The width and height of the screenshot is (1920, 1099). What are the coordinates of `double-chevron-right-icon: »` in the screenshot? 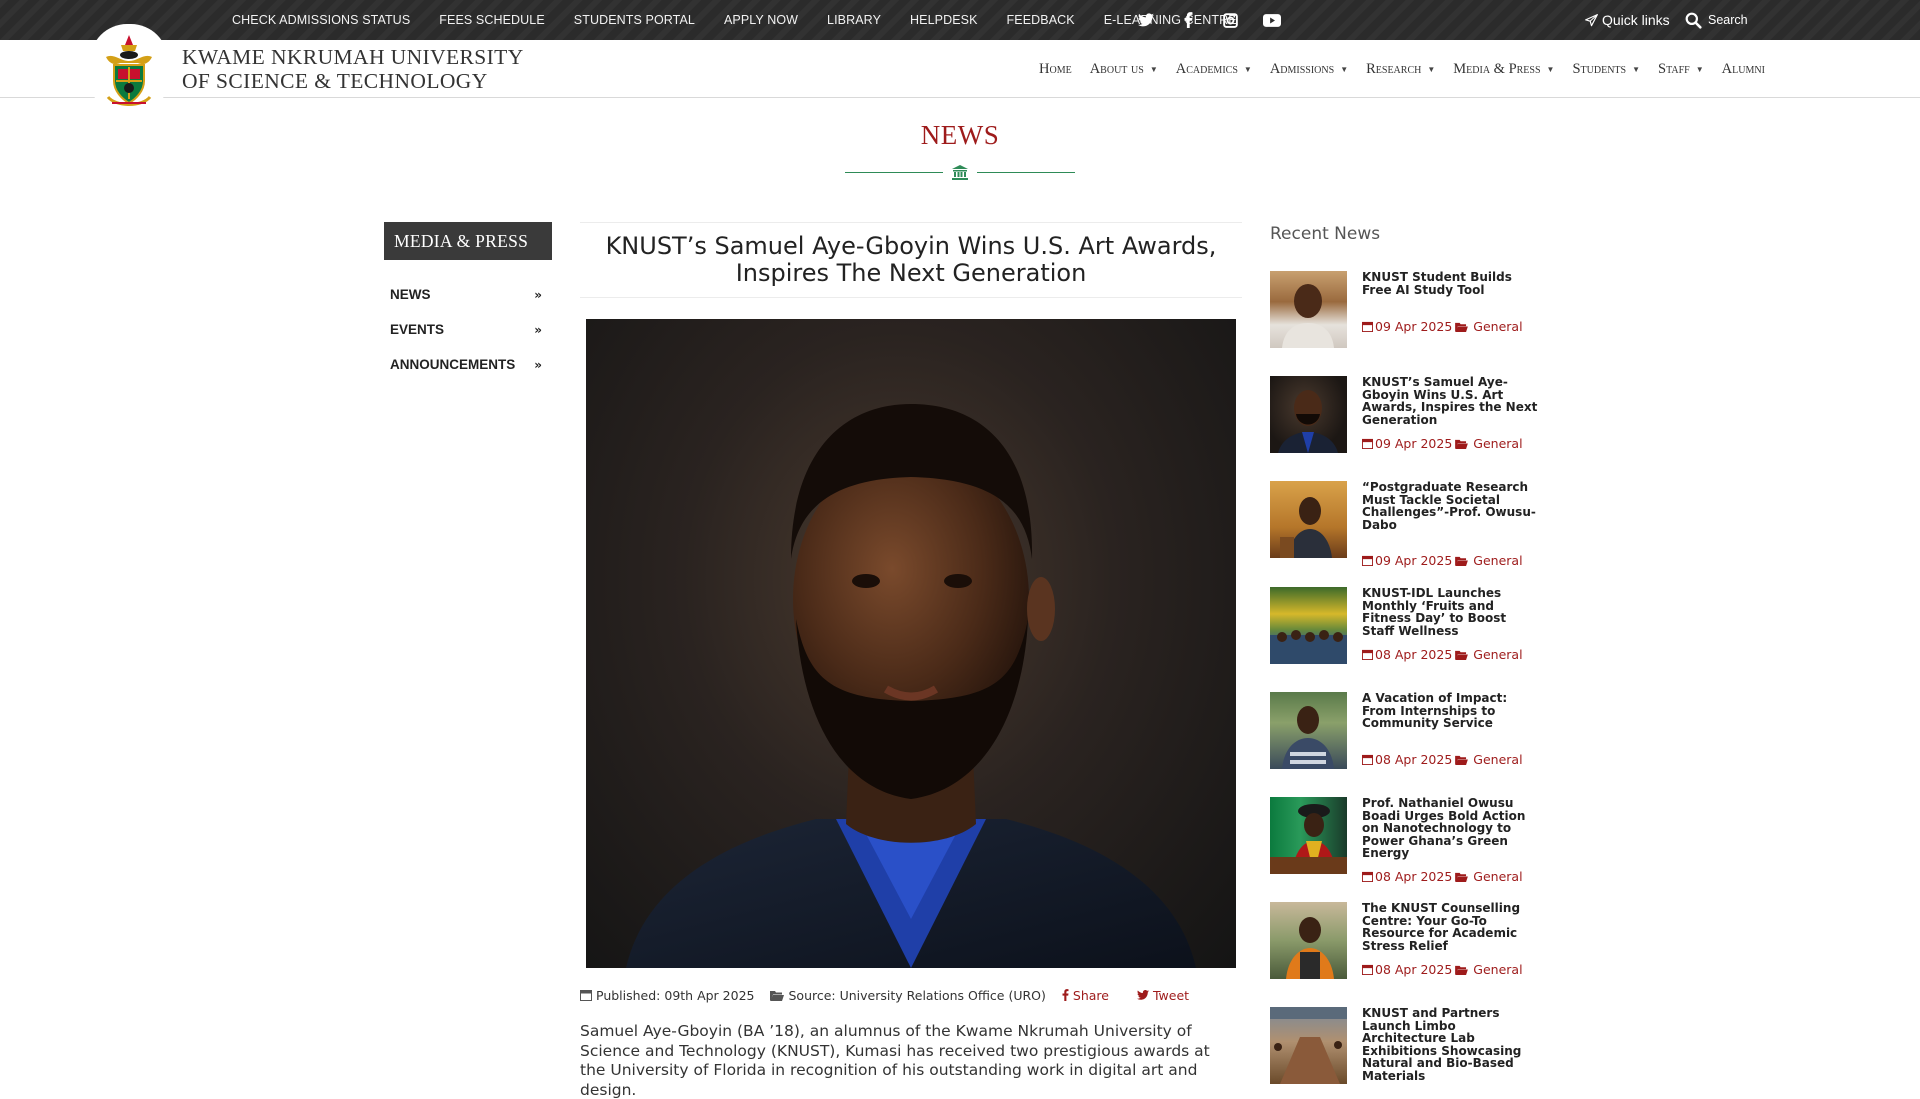 It's located at (538, 329).